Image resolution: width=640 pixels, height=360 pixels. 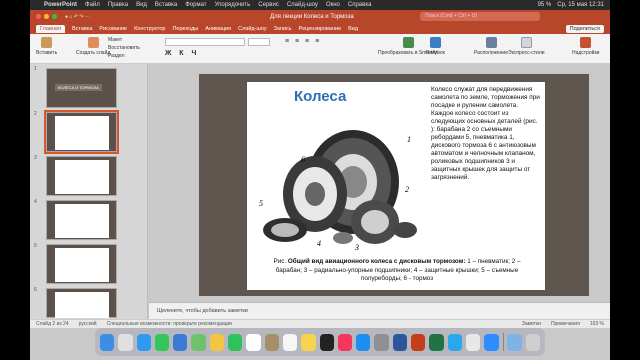 What do you see at coordinates (308, 342) in the screenshot?
I see `notes-icon` at bounding box center [308, 342].